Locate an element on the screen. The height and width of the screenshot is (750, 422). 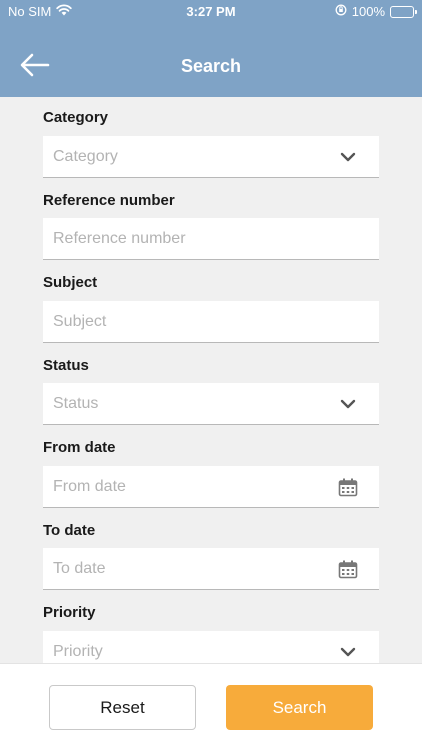
orientation-lock-icon is located at coordinates (341, 11).